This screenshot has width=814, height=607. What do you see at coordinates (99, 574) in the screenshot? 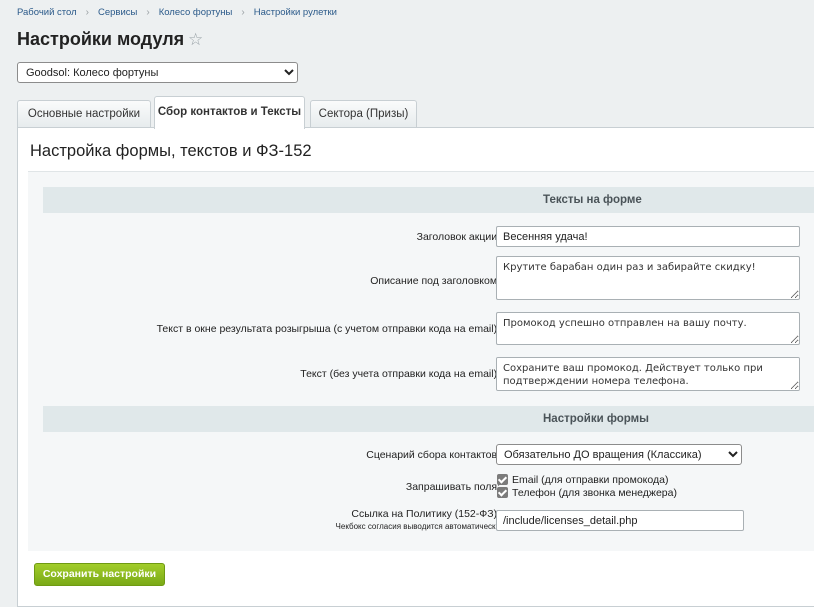
I see `save-button: Сохранить настройки` at bounding box center [99, 574].